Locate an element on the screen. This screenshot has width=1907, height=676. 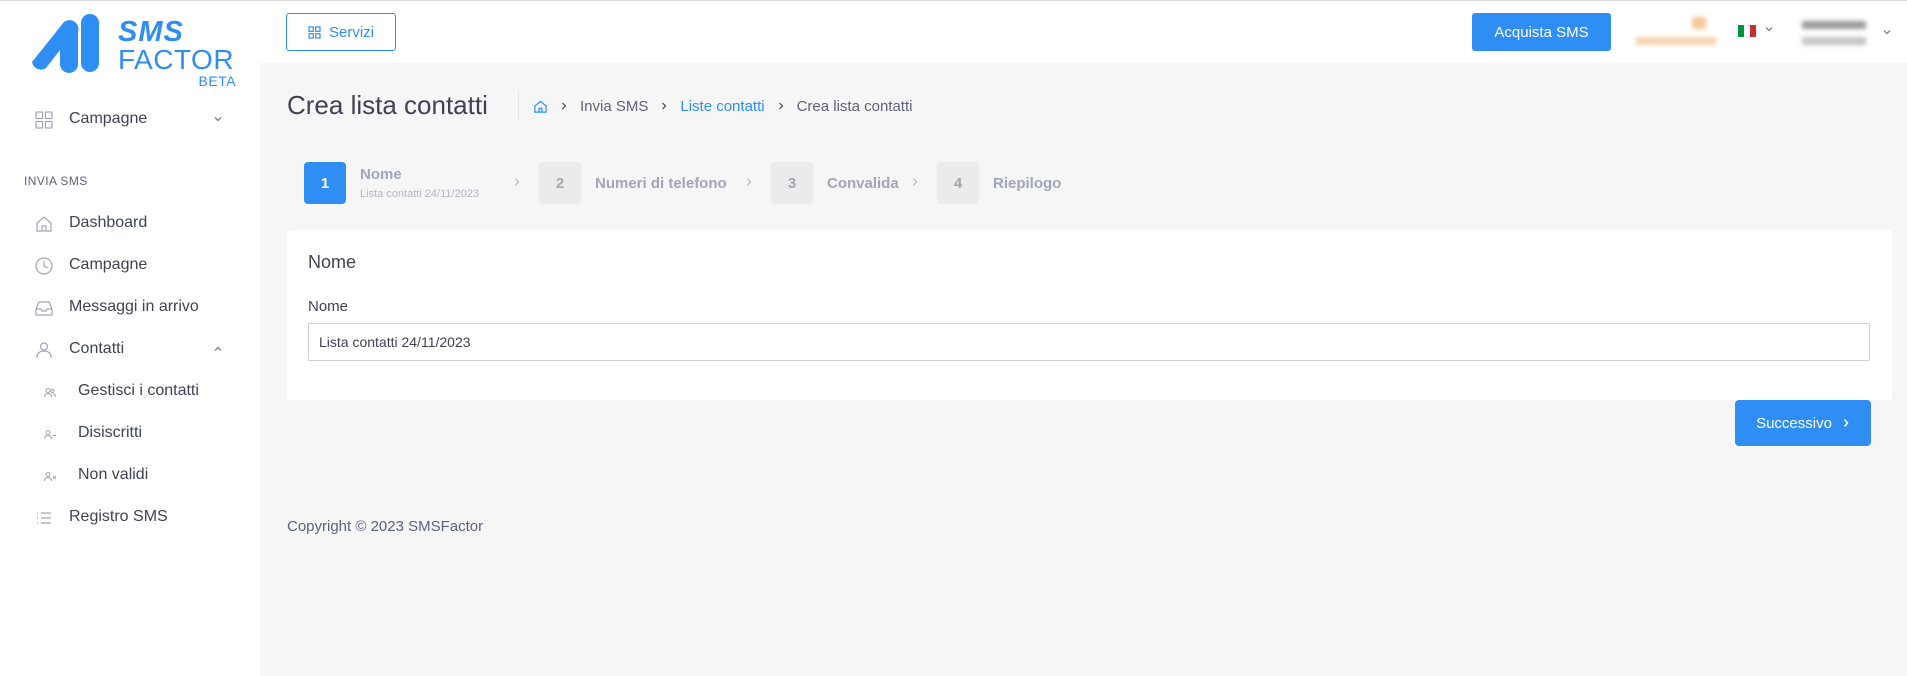
copyright-text: Copyright © 2023 SMSFactor is located at coordinates (385, 526).